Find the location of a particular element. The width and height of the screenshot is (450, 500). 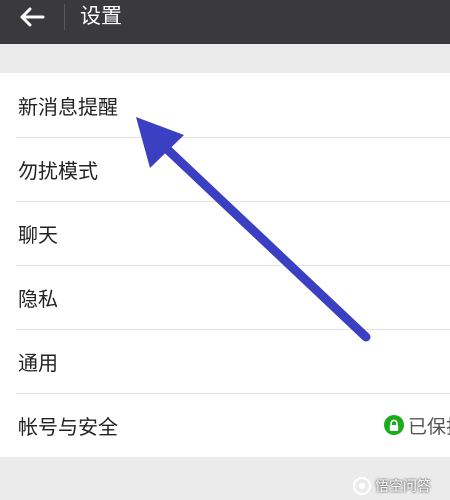

lock-icon is located at coordinates (394, 425).